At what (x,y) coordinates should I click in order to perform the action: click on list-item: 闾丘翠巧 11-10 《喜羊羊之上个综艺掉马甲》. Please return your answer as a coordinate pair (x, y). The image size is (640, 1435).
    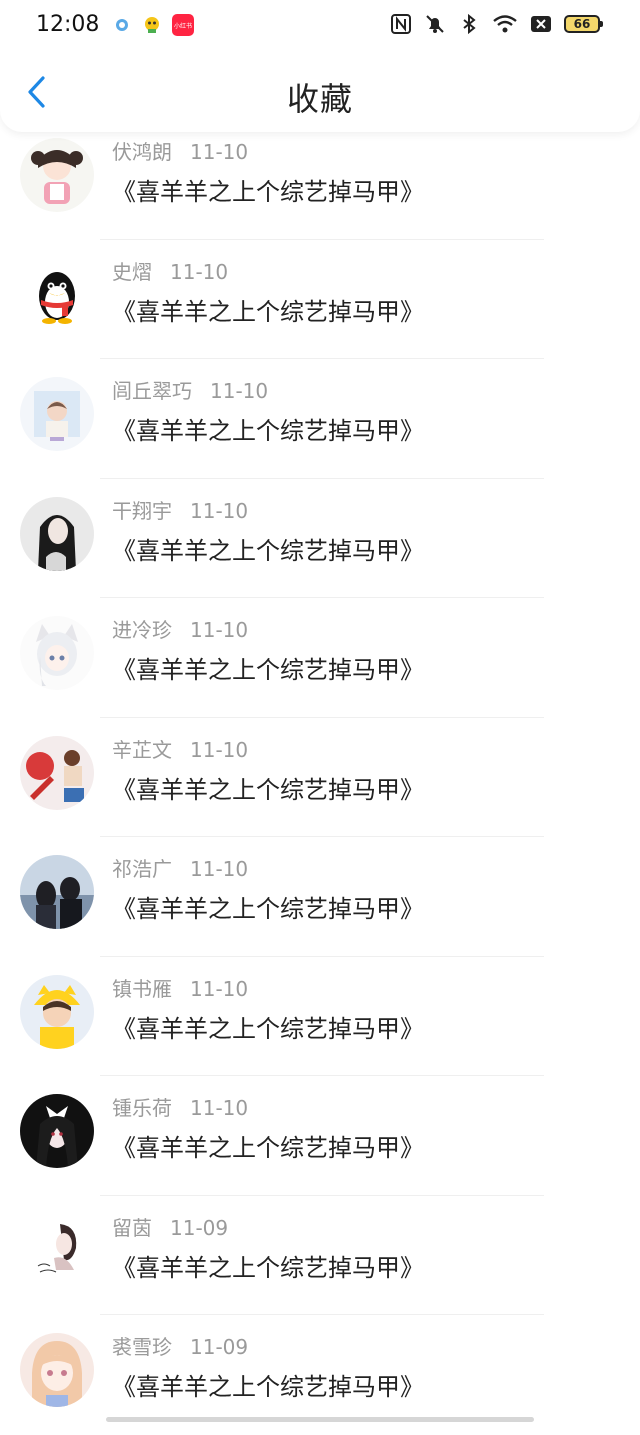
    Looking at the image, I should click on (320, 419).